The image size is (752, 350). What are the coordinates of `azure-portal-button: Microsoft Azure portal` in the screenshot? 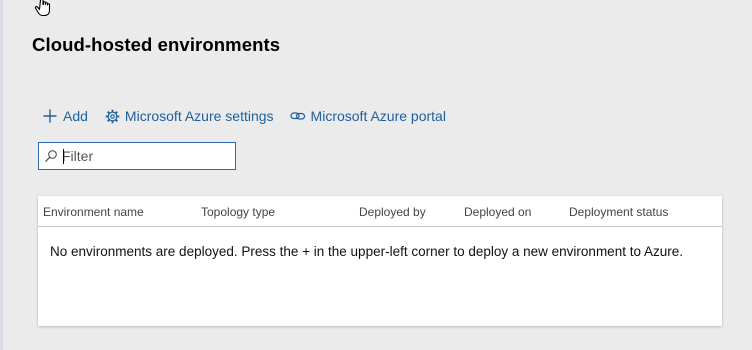 It's located at (367, 116).